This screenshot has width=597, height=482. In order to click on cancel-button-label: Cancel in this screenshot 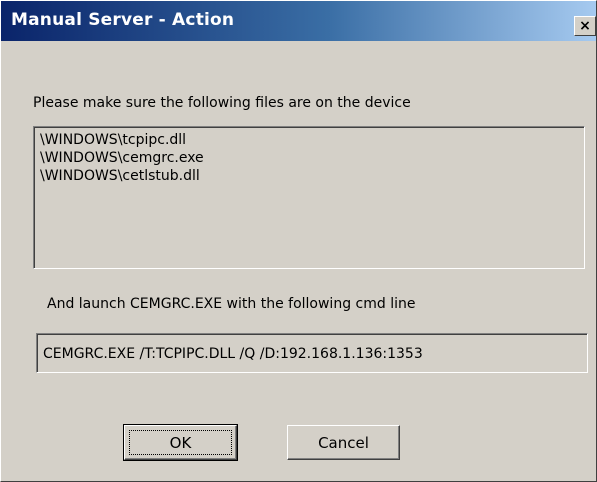, I will do `click(343, 442)`.